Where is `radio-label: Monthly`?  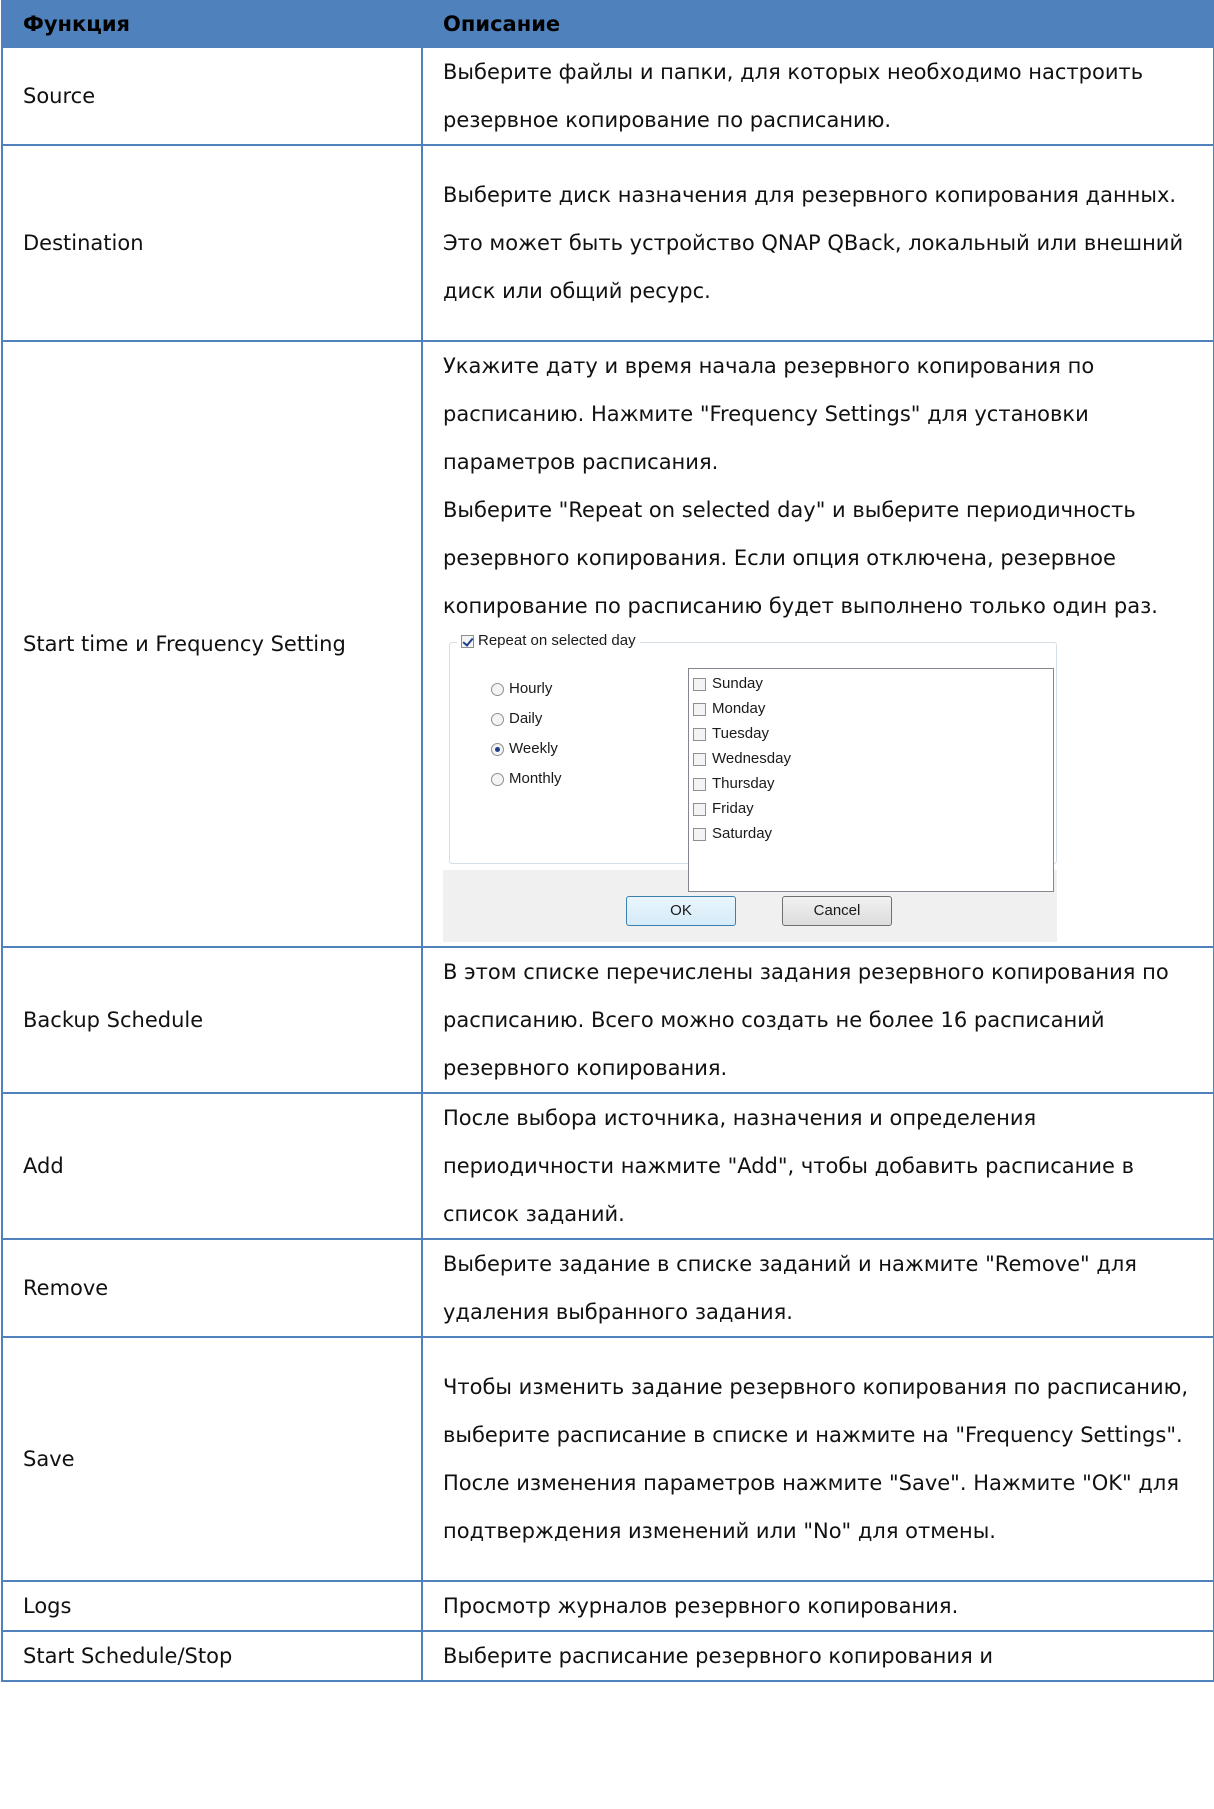
radio-label: Monthly is located at coordinates (535, 778).